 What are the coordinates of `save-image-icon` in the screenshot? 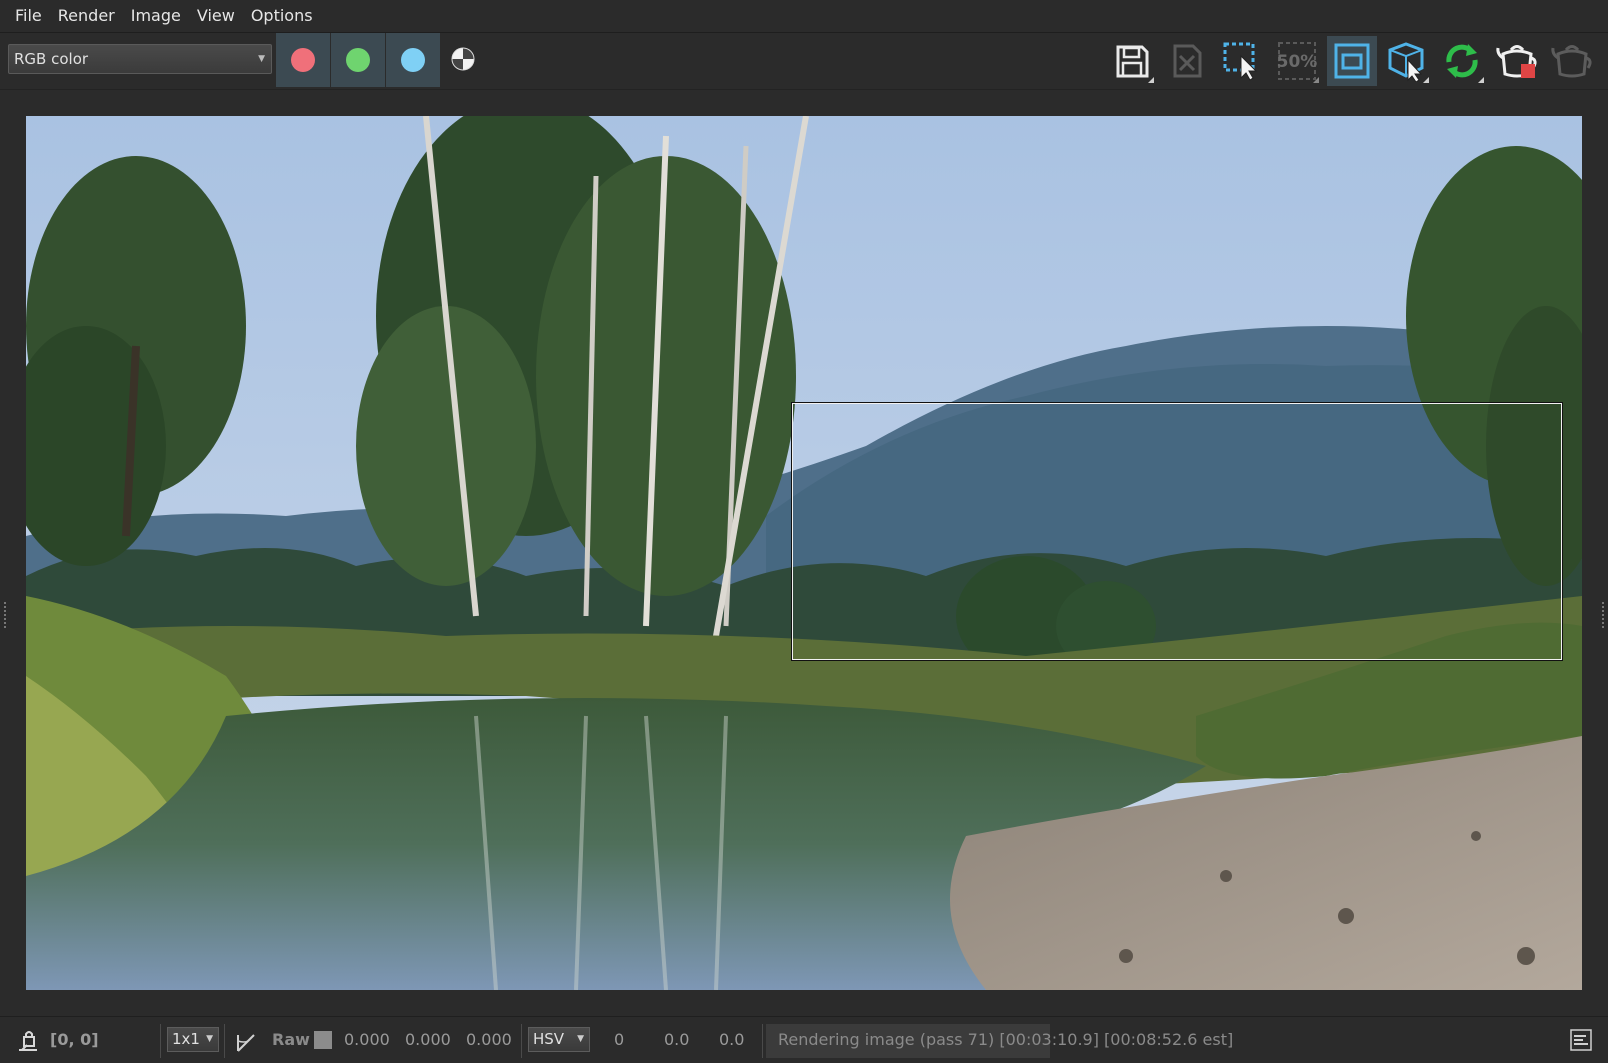 It's located at (1132, 61).